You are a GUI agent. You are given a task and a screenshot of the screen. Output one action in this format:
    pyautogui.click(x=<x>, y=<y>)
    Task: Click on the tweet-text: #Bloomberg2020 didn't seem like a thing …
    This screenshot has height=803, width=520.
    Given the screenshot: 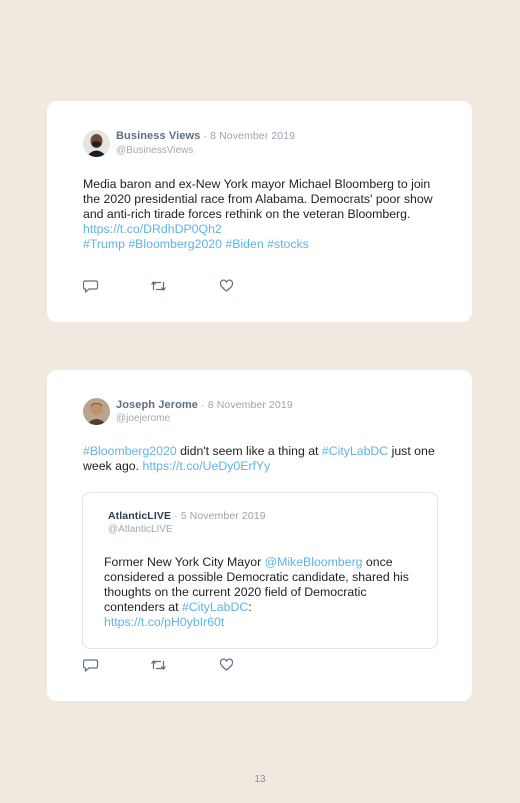 What is the action you would take?
    pyautogui.click(x=263, y=459)
    